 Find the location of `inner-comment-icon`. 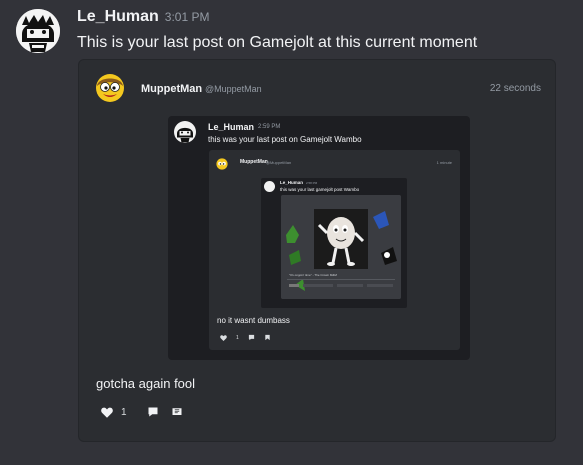

inner-comment-icon is located at coordinates (251, 337).